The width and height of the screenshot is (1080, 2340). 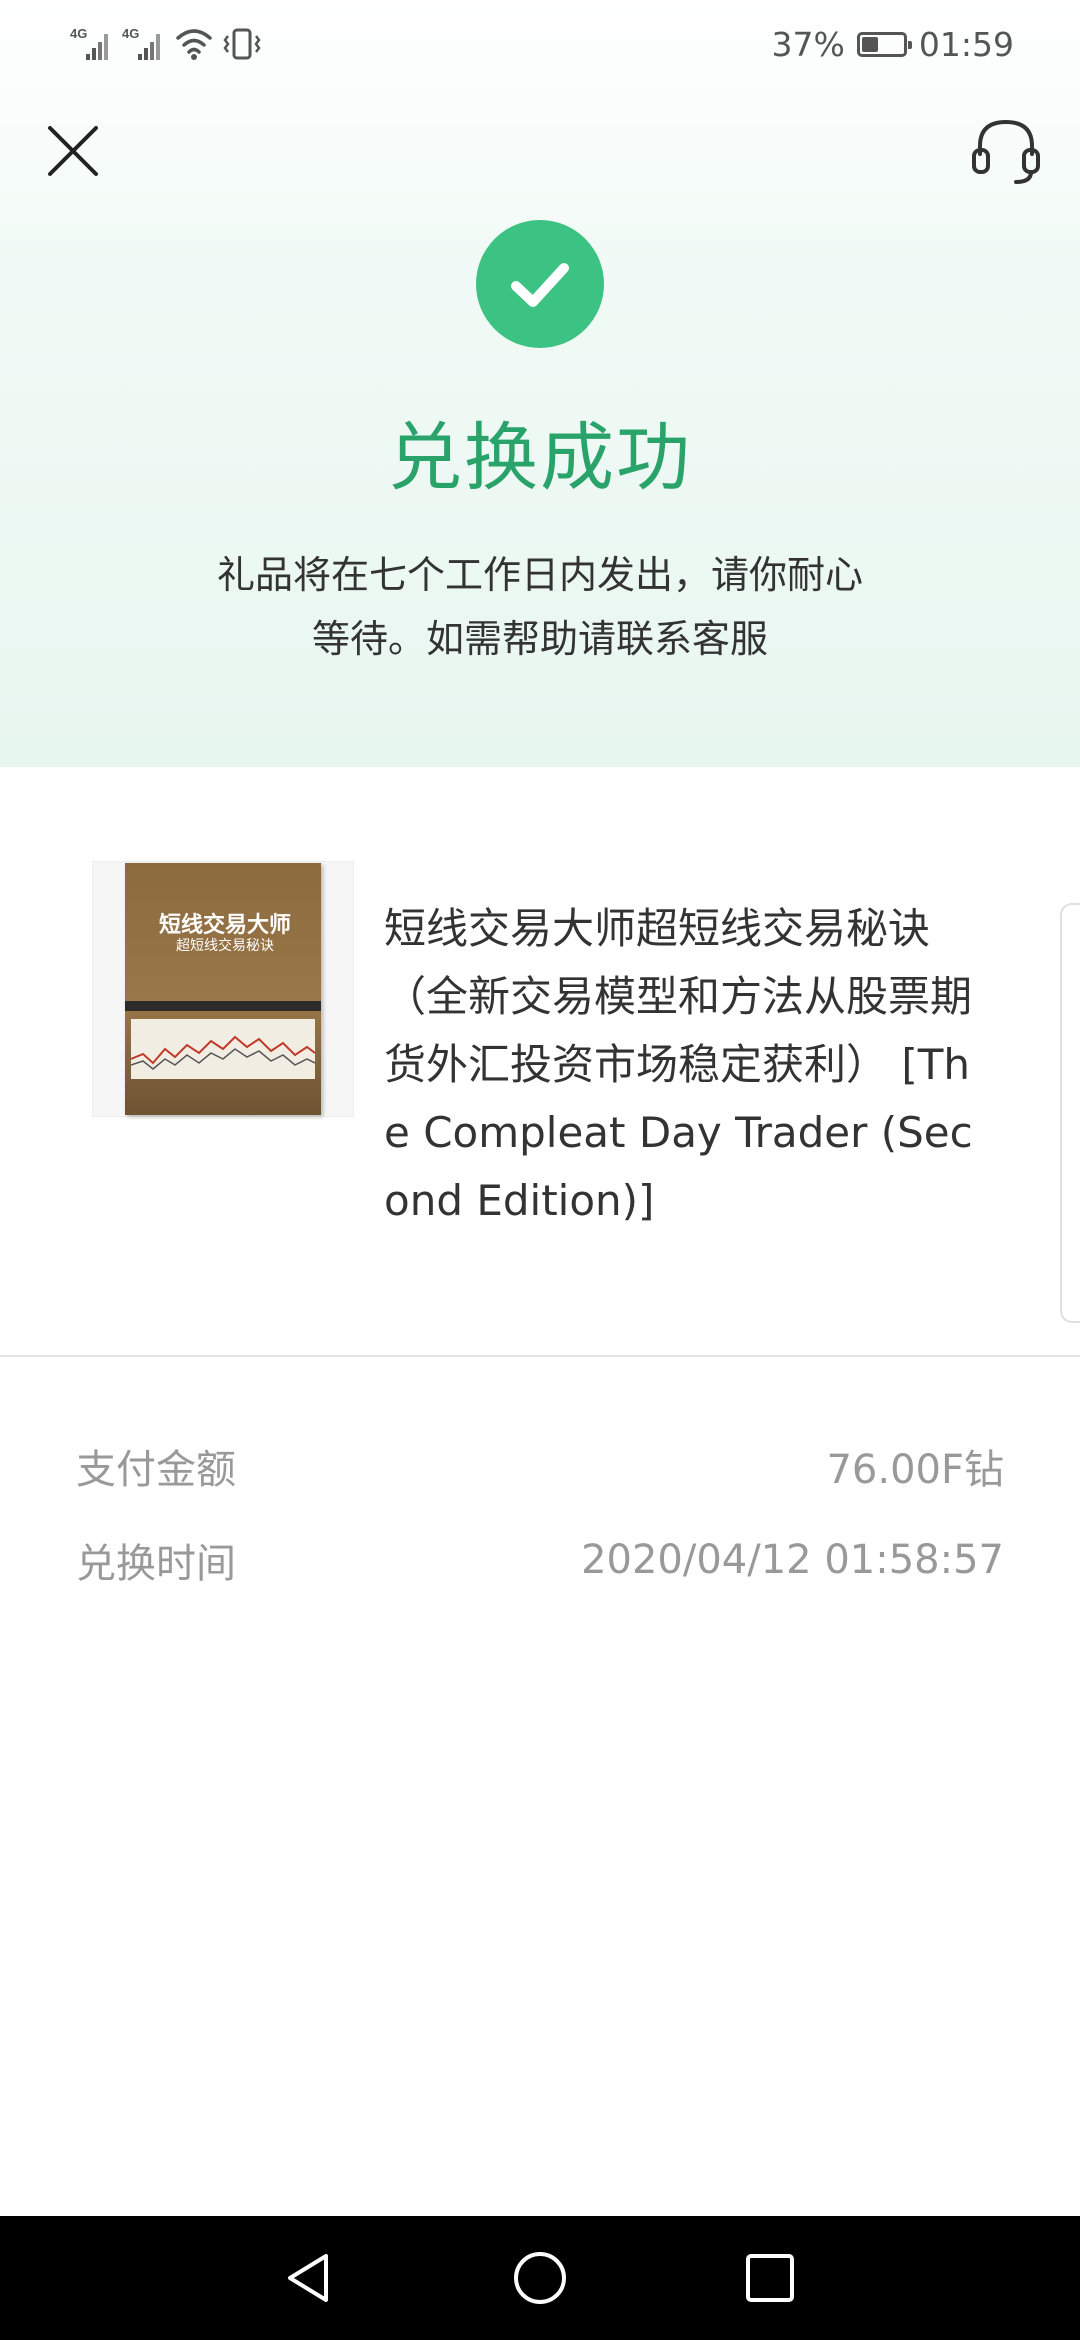 What do you see at coordinates (156, 1470) in the screenshot?
I see `payment-amount-label: 支付金额` at bounding box center [156, 1470].